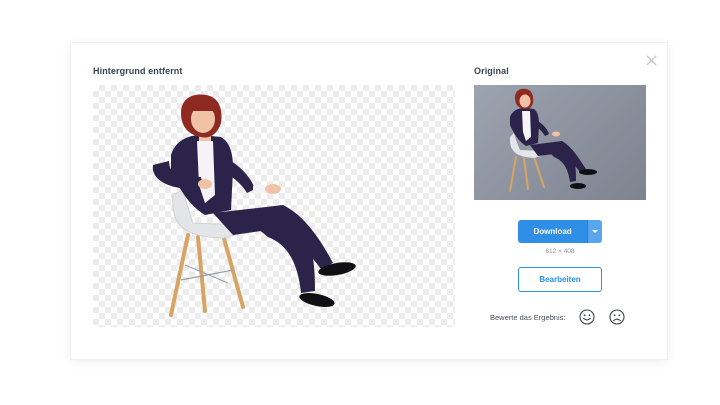 The width and height of the screenshot is (720, 405). Describe the element at coordinates (528, 317) in the screenshot. I see `rating-label: Bewerte das Ergebnis:` at that location.